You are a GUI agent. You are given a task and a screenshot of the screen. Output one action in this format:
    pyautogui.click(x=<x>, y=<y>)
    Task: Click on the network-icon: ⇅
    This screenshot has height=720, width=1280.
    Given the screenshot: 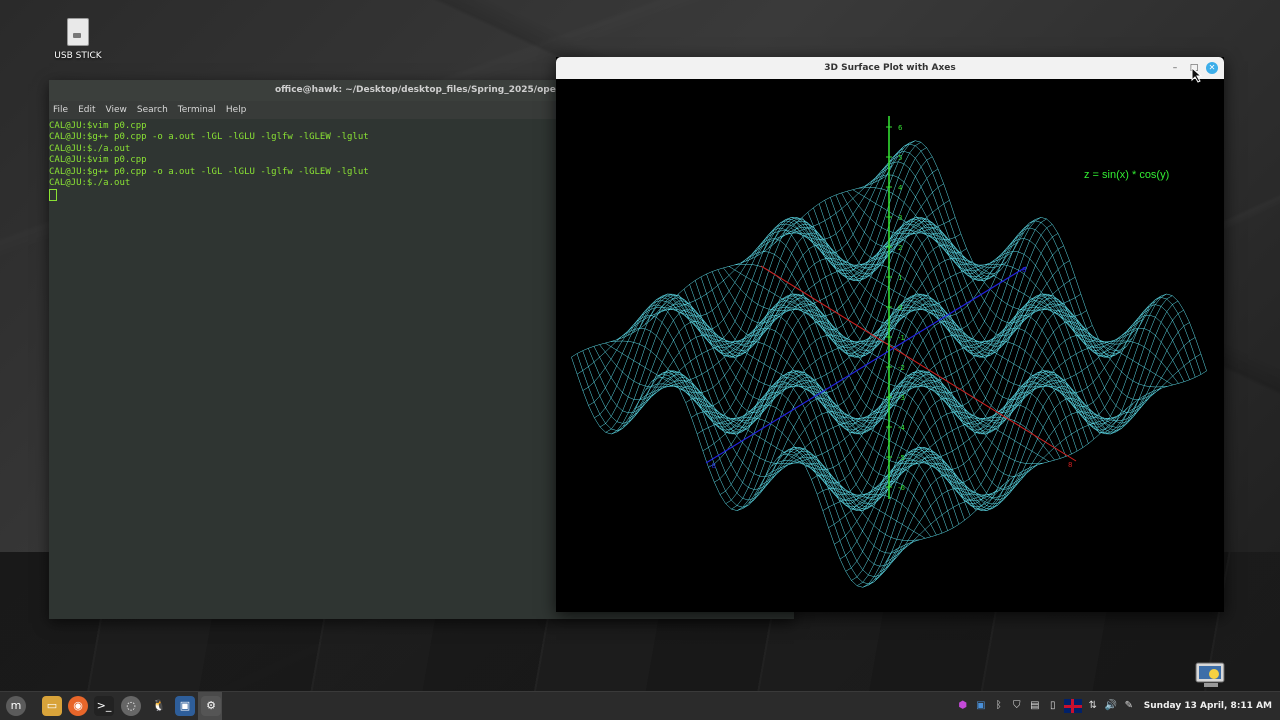 What is the action you would take?
    pyautogui.click(x=1093, y=706)
    